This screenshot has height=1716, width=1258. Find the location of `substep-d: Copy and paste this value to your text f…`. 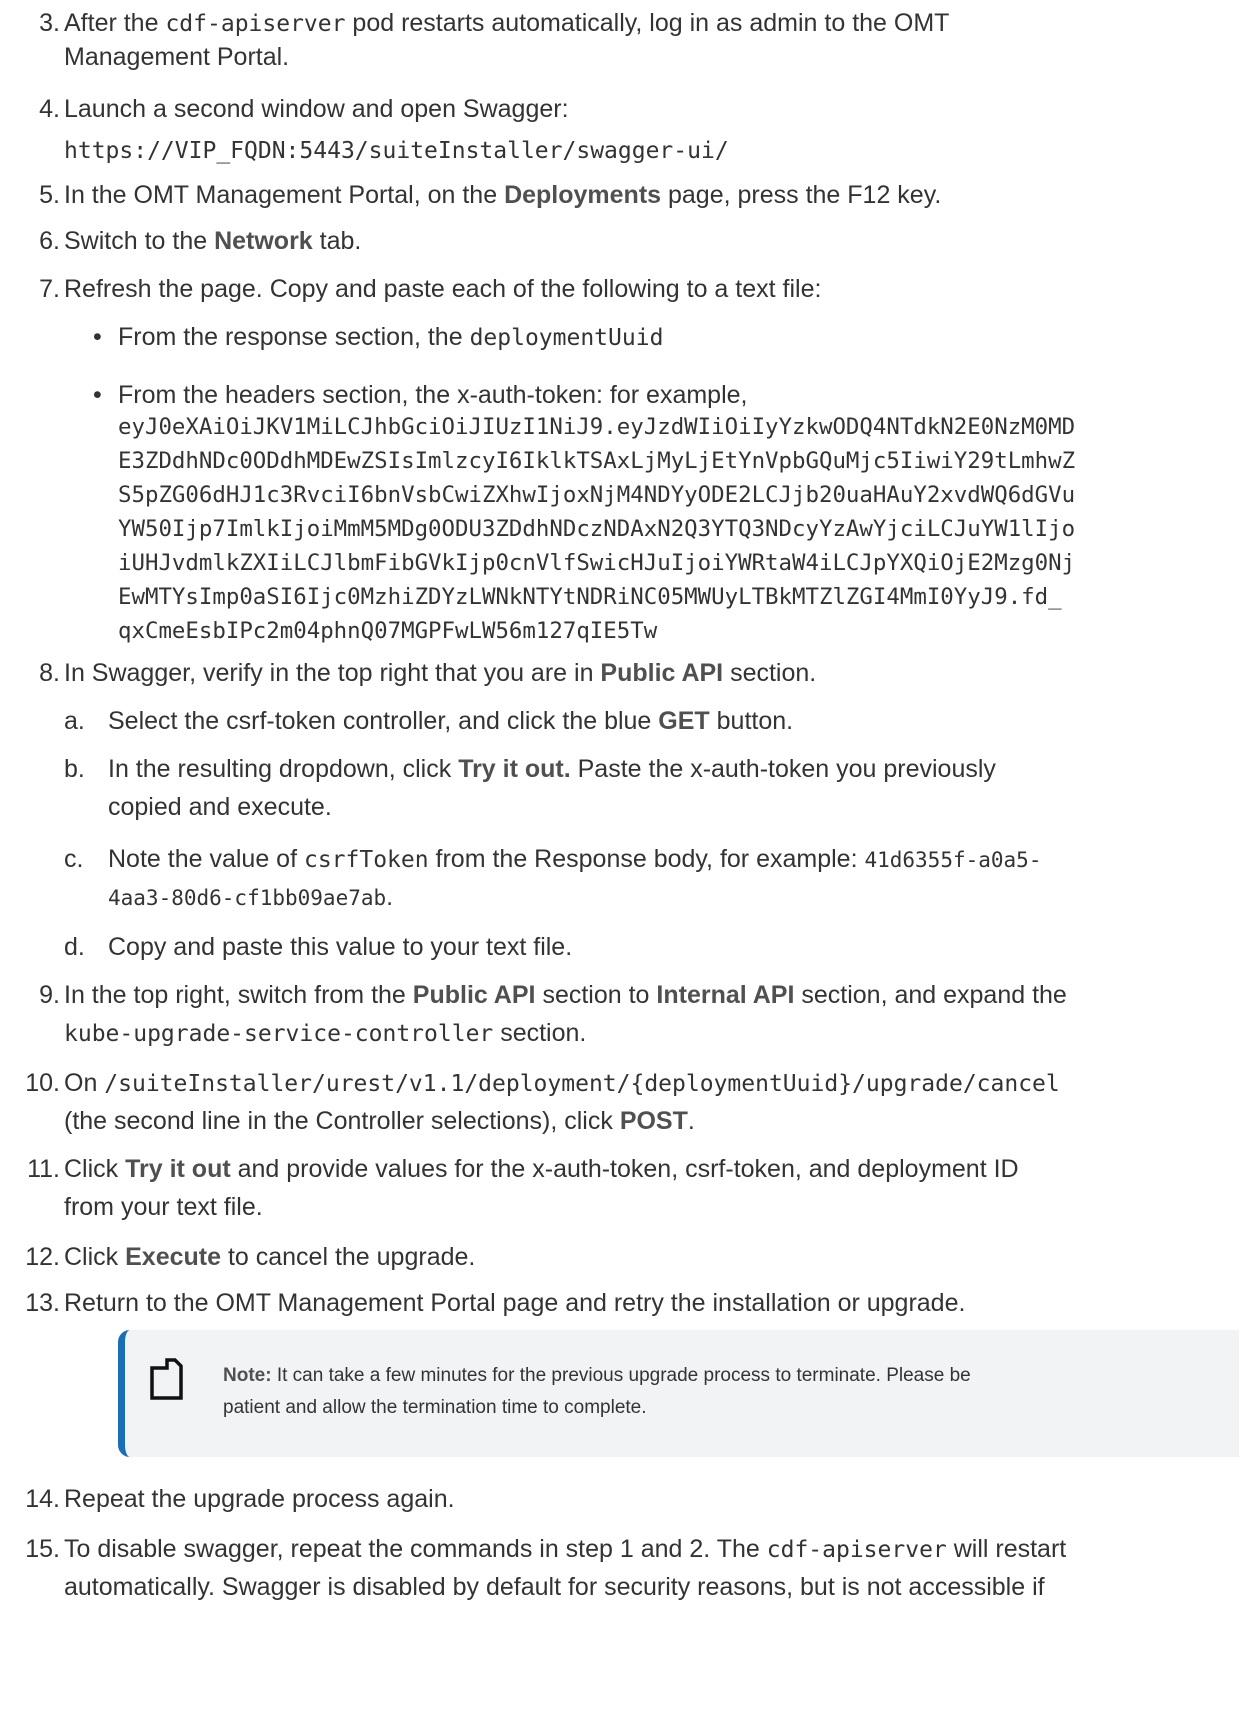

substep-d: Copy and paste this value to your text f… is located at coordinates (340, 947).